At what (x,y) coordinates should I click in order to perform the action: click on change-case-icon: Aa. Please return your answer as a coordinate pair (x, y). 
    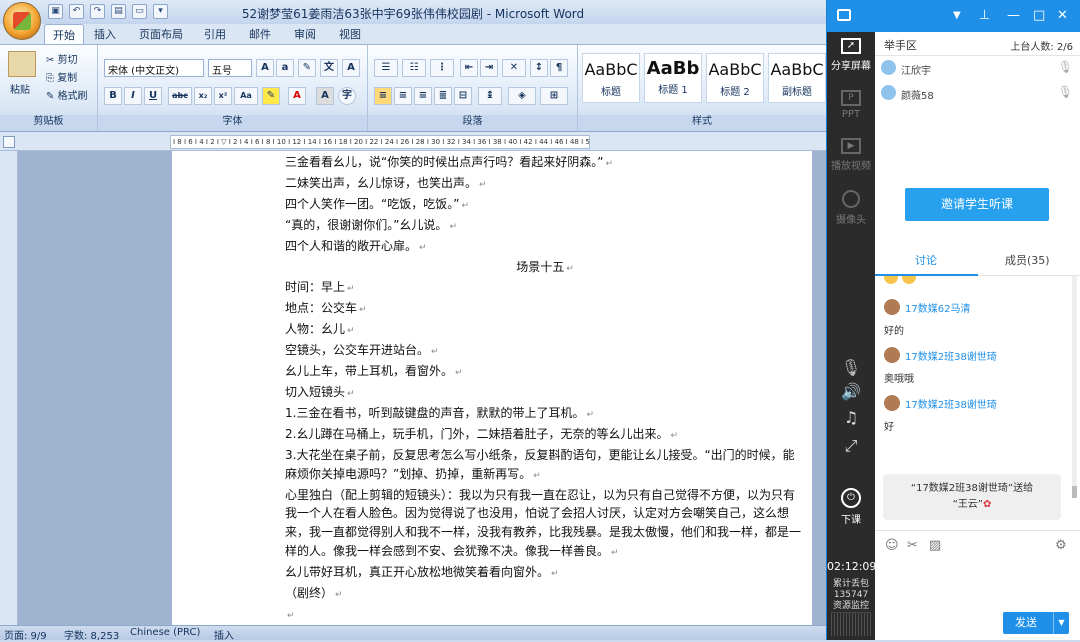
    Looking at the image, I should click on (246, 96).